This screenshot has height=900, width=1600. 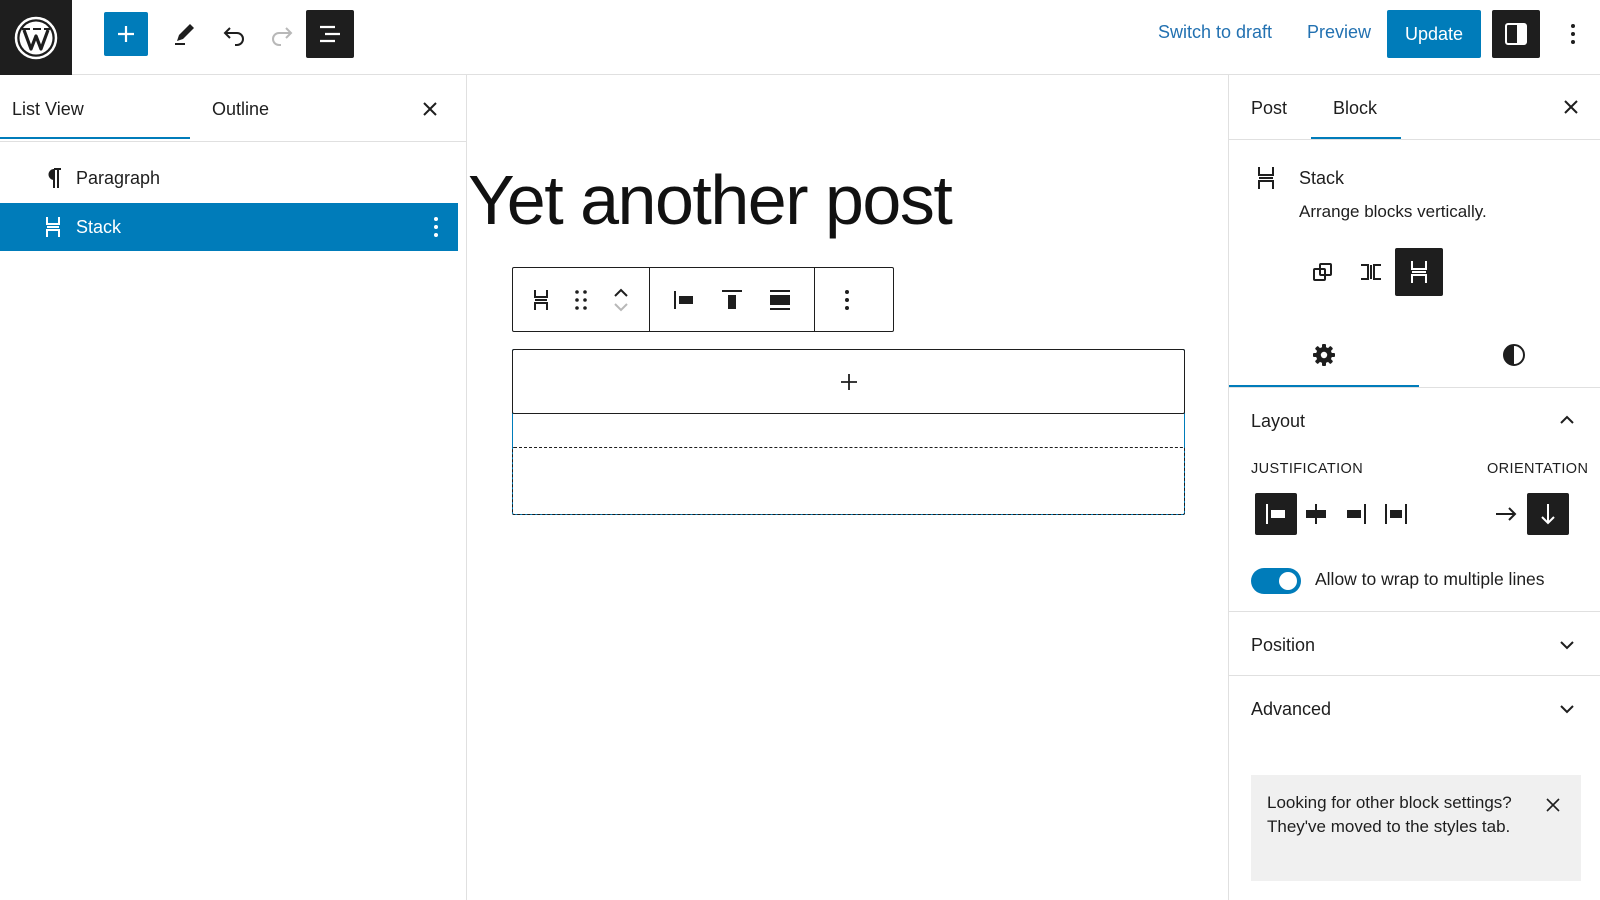 What do you see at coordinates (240, 109) in the screenshot?
I see `tab-outline: Outline` at bounding box center [240, 109].